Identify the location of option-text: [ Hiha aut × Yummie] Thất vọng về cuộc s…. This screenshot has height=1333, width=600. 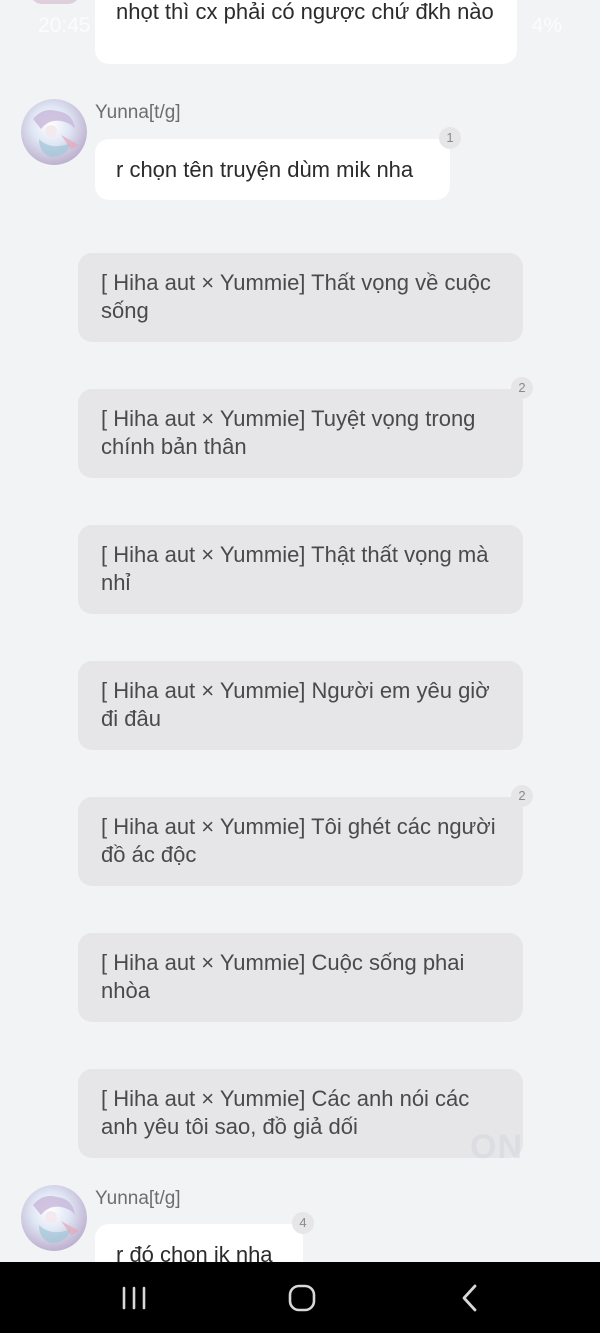
(296, 296).